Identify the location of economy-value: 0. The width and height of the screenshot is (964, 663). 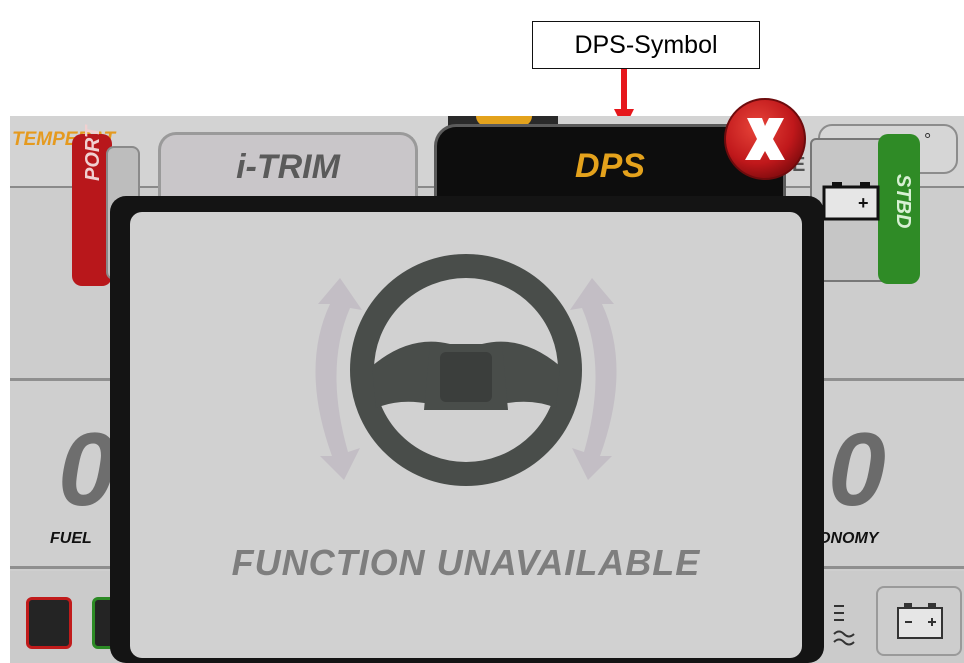
(857, 470).